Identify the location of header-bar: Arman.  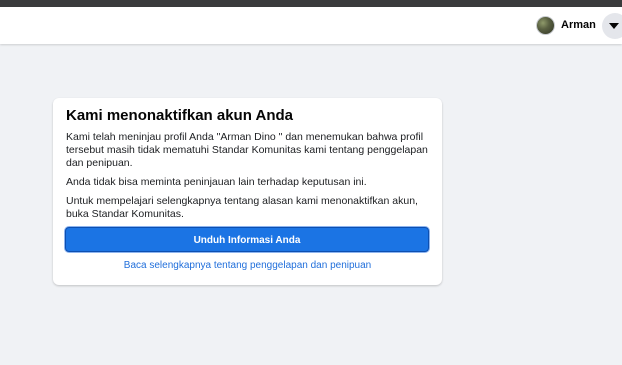
(311, 25).